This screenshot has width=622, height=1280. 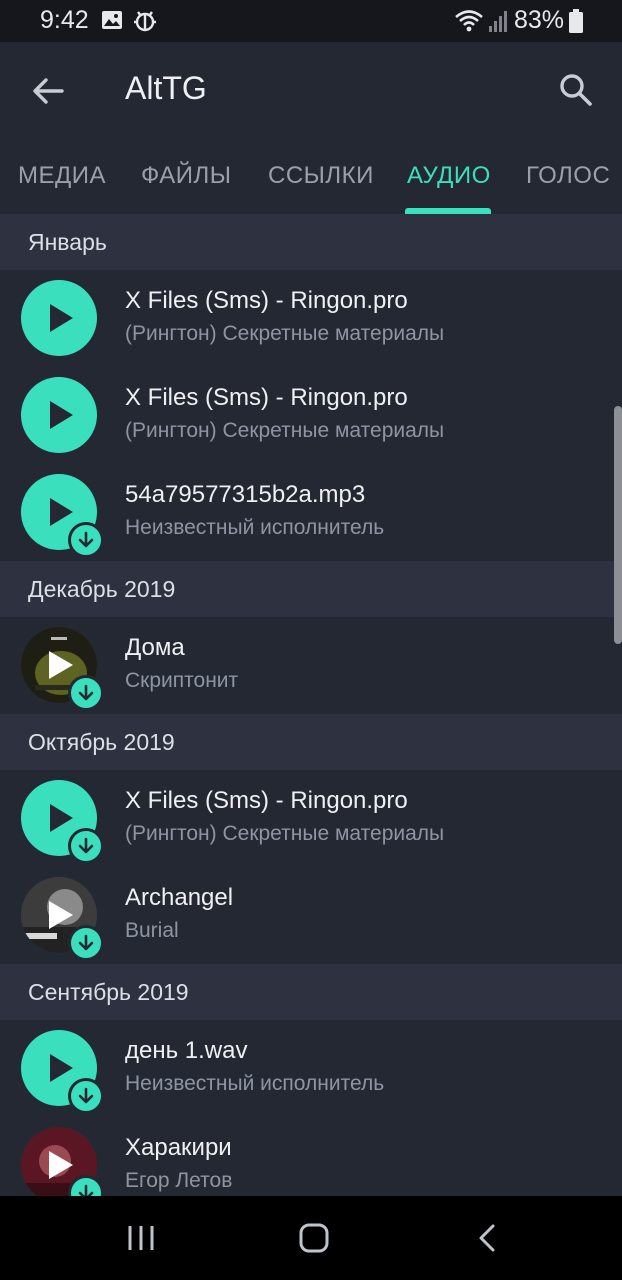 I want to click on recent-apps-icon, so click(x=141, y=1238).